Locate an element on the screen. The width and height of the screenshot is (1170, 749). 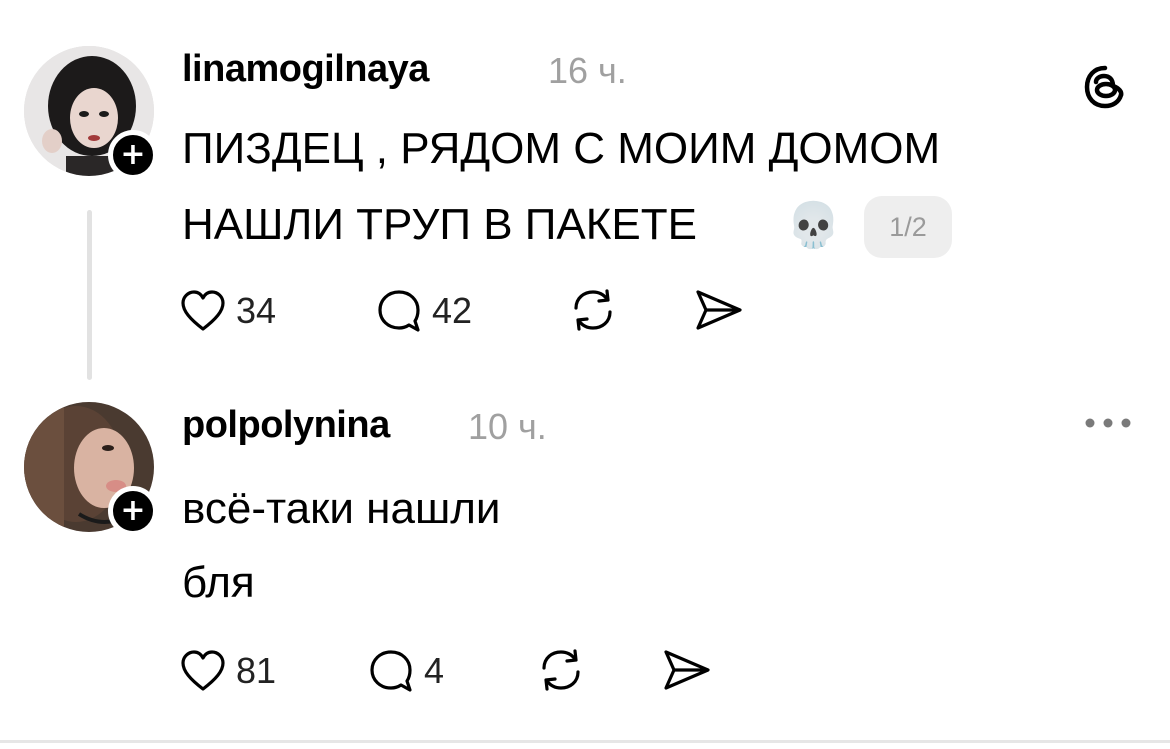
post-text-line-1: ПИЗДЕЦ , РЯДОМ С МОИМ ДОМОМ is located at coordinates (561, 148).